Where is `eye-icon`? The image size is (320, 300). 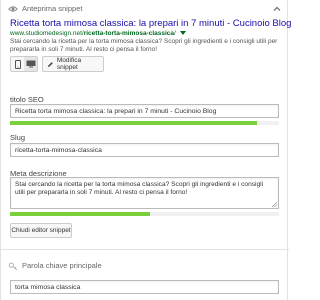
eye-icon is located at coordinates (13, 9).